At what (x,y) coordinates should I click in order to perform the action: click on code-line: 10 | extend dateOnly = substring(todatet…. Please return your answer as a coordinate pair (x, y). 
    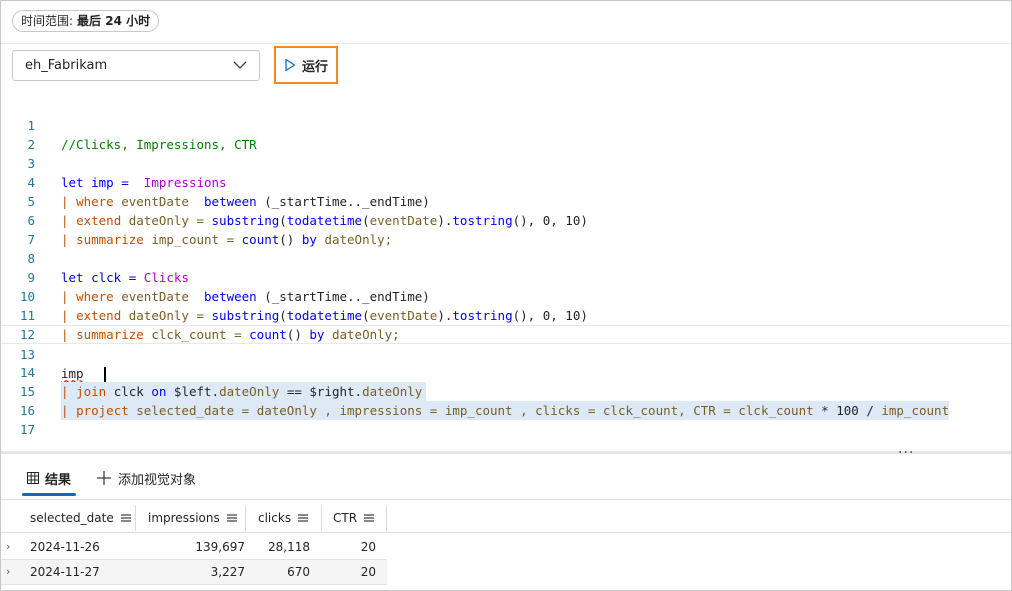
    Looking at the image, I should click on (506, 295).